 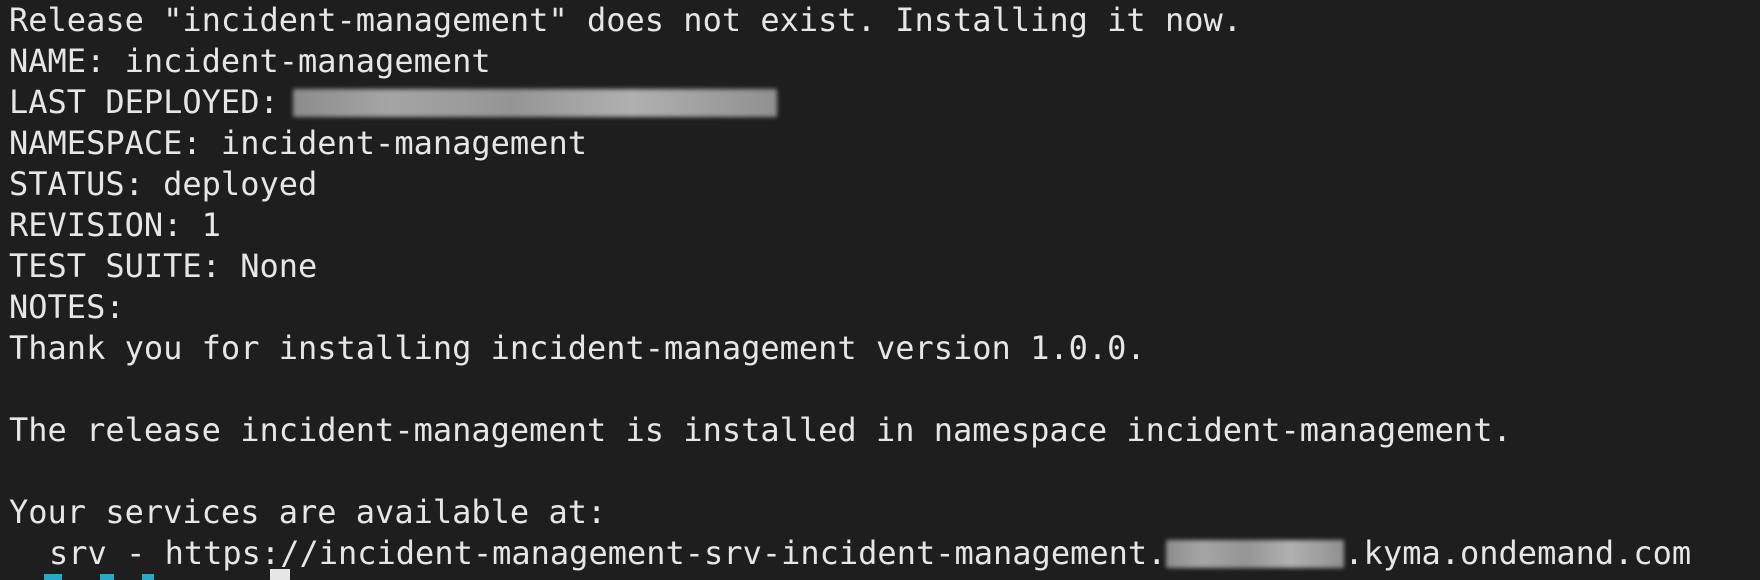 I want to click on srv-url-suffix: .kyma.ondemand.com, so click(x=1518, y=553).